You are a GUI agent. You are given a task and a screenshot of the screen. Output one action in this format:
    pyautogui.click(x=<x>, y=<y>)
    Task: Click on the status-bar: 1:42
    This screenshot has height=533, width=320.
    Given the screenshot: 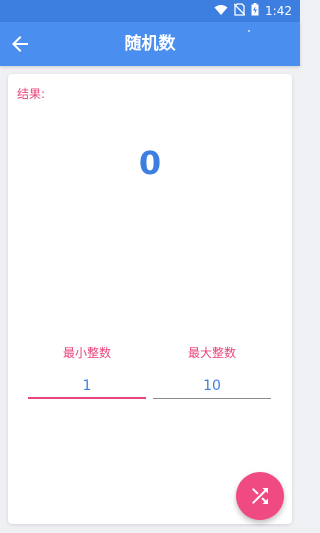 What is the action you would take?
    pyautogui.click(x=150, y=11)
    